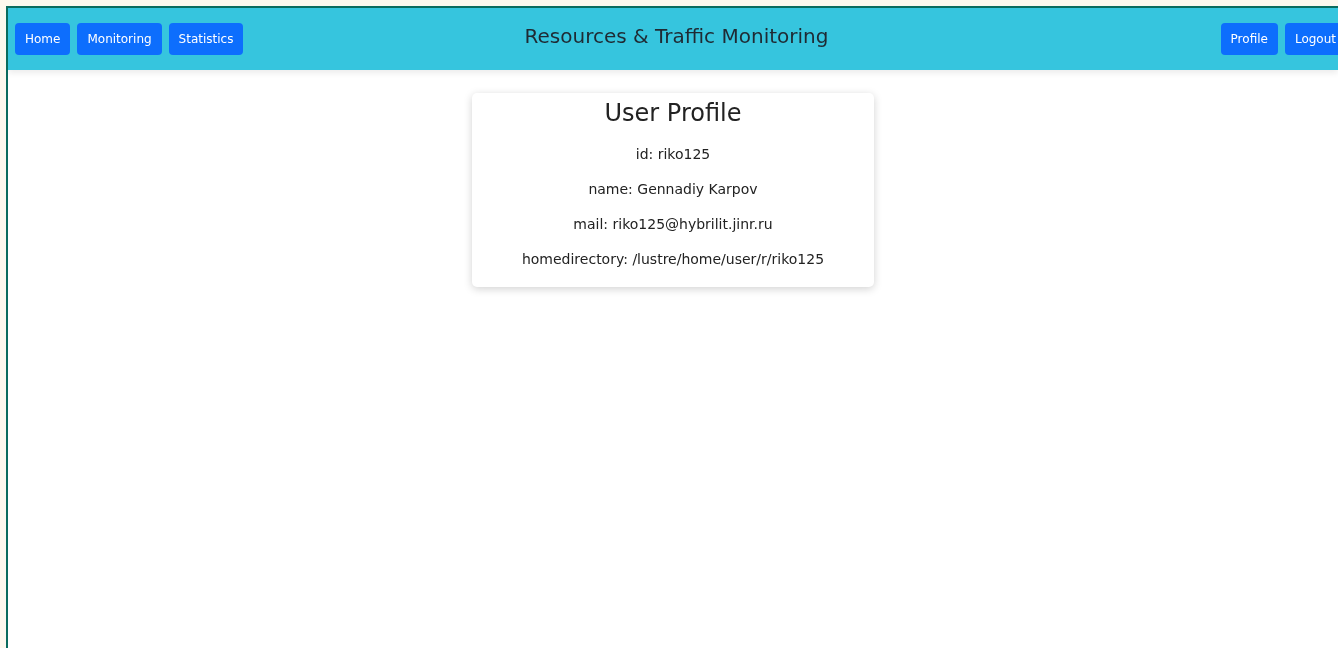 The height and width of the screenshot is (648, 1338). What do you see at coordinates (43, 39) in the screenshot?
I see `nav-button: Home` at bounding box center [43, 39].